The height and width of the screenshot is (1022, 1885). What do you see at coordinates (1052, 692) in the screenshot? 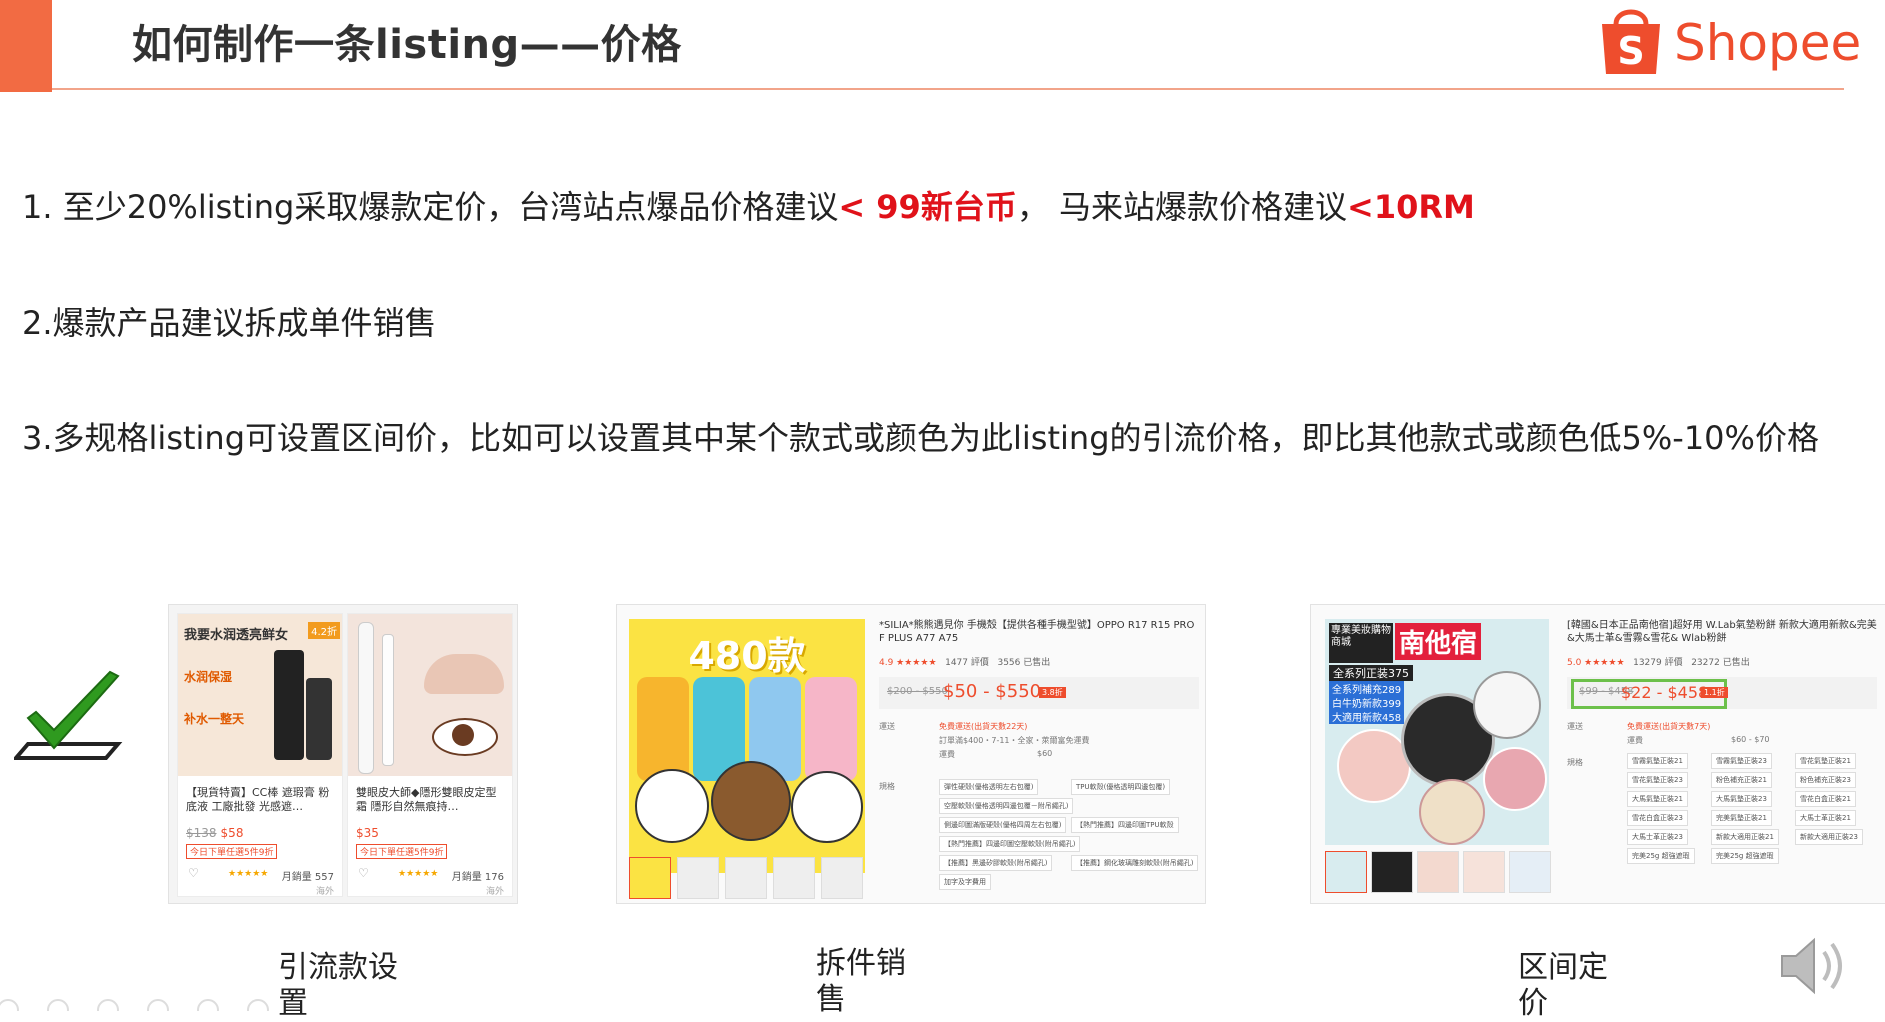
I see `discount-badge: 3.8折` at bounding box center [1052, 692].